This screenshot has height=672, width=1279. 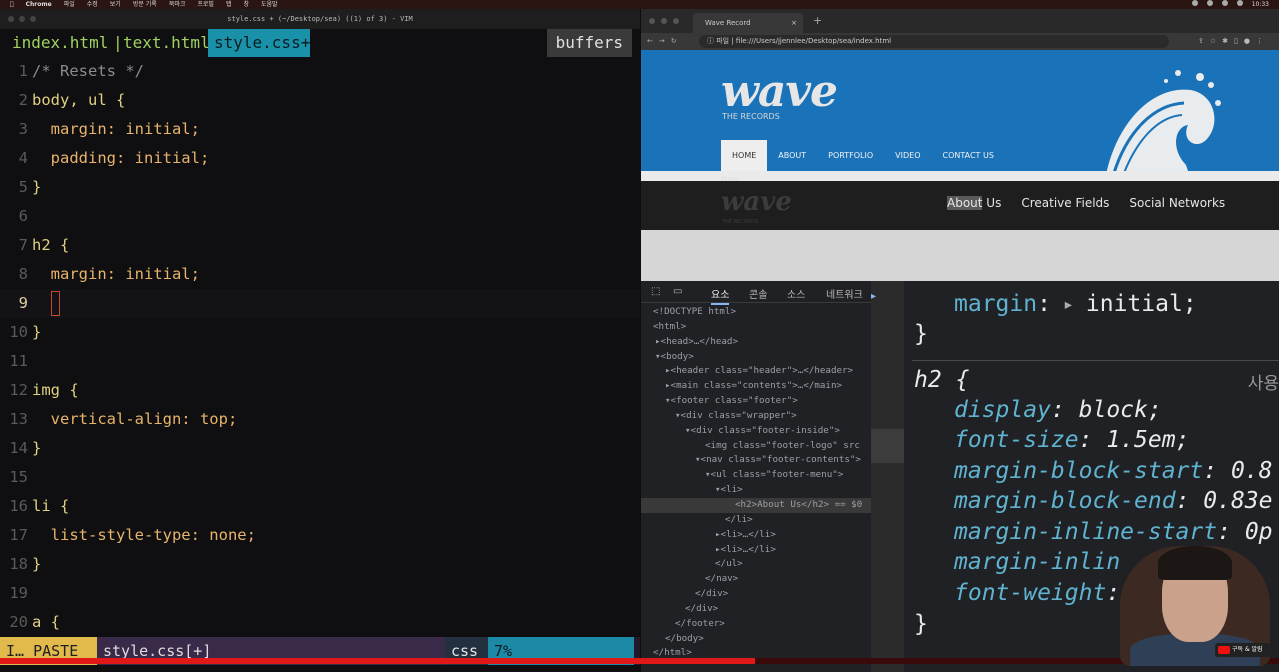 What do you see at coordinates (967, 155) in the screenshot?
I see `site-nav-contact: CONTACT US` at bounding box center [967, 155].